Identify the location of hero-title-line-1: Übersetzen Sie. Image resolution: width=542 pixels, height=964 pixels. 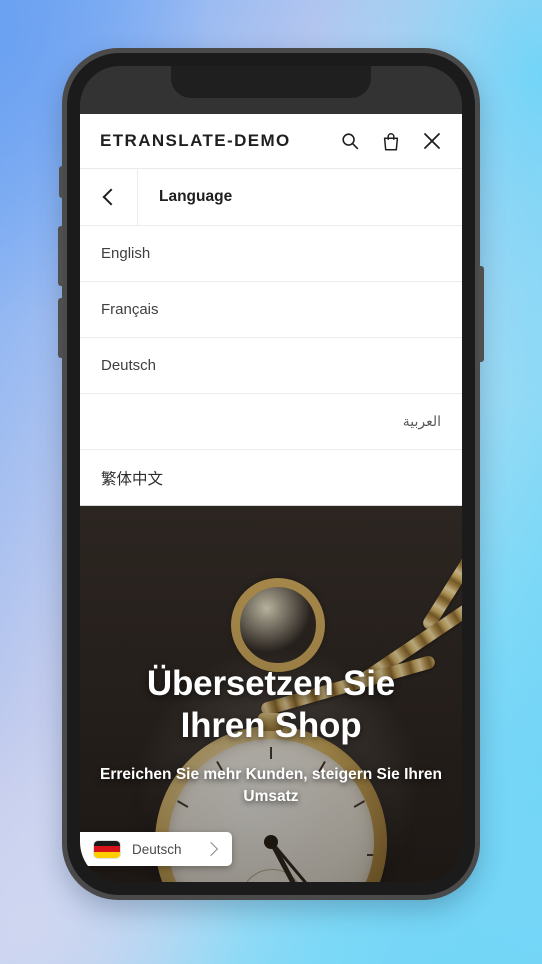
(271, 683).